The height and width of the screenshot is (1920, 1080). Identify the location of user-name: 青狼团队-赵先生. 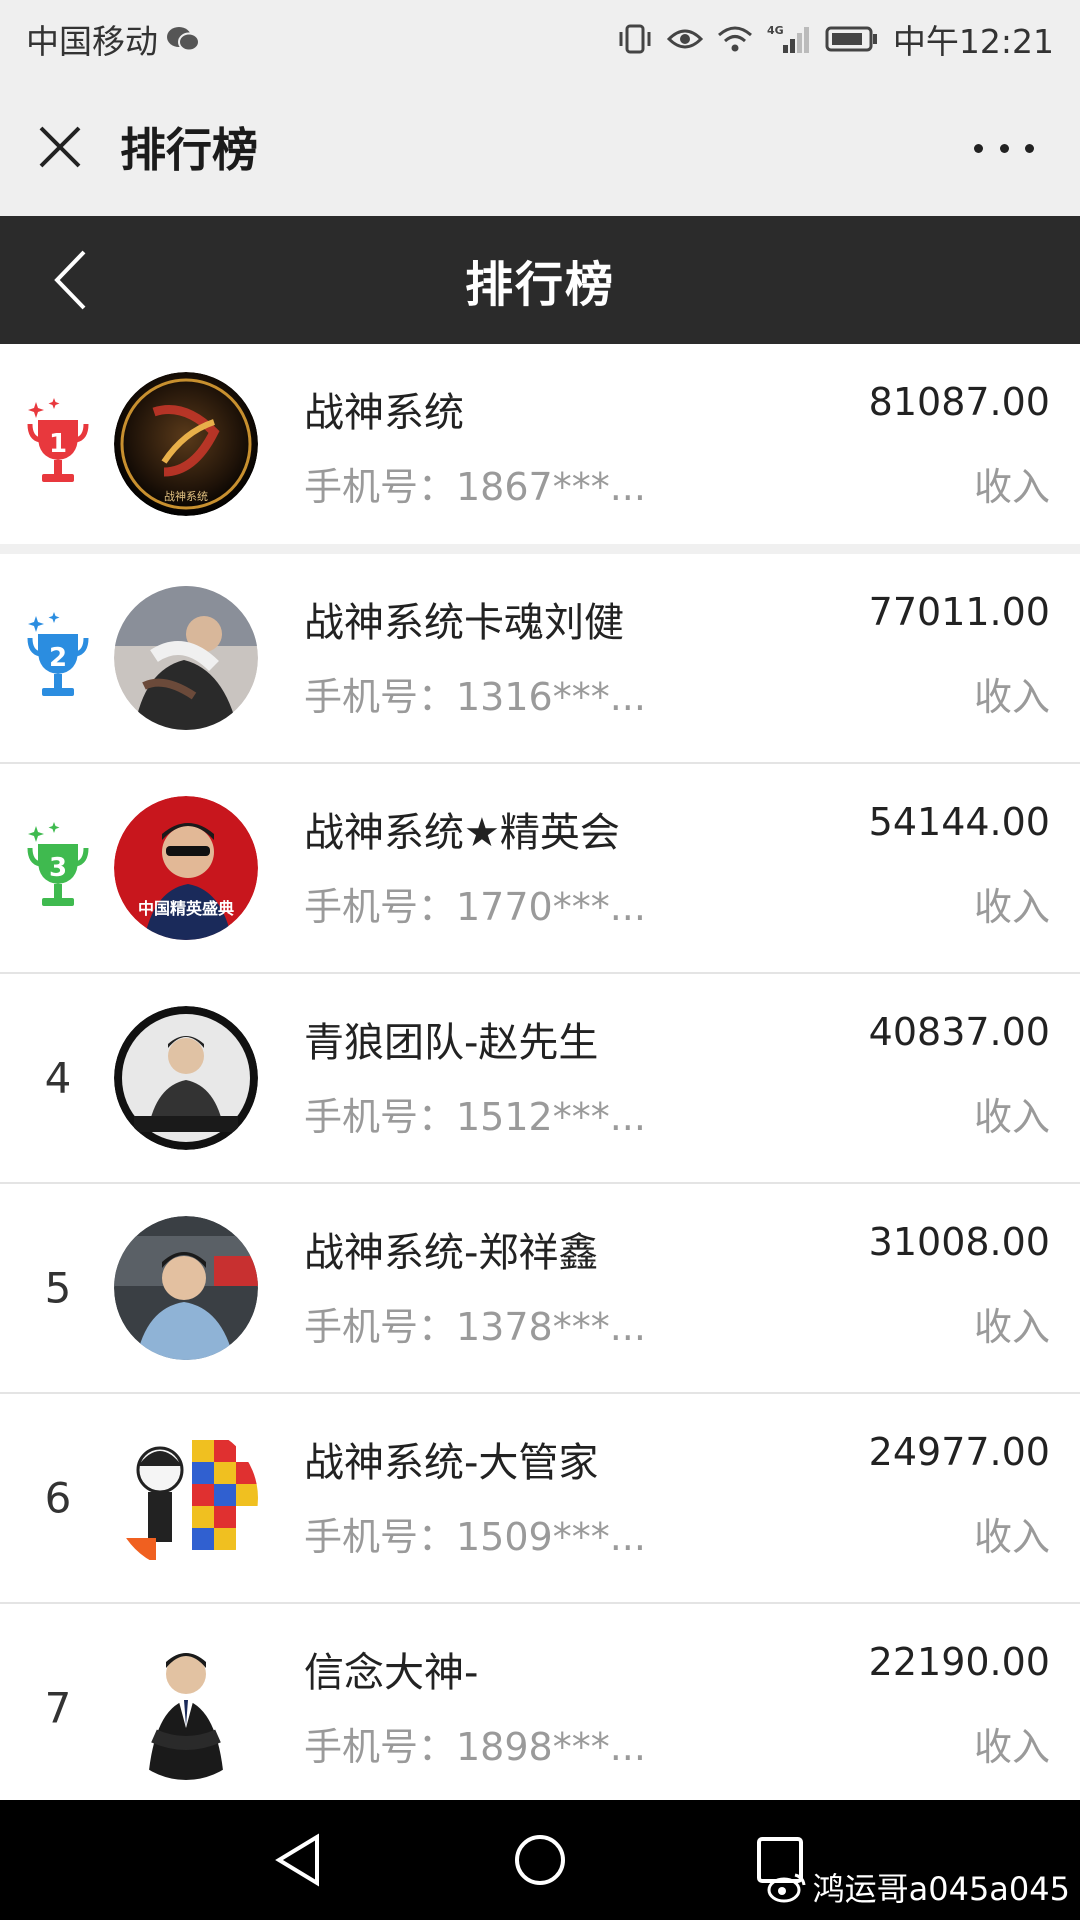
(451, 1043).